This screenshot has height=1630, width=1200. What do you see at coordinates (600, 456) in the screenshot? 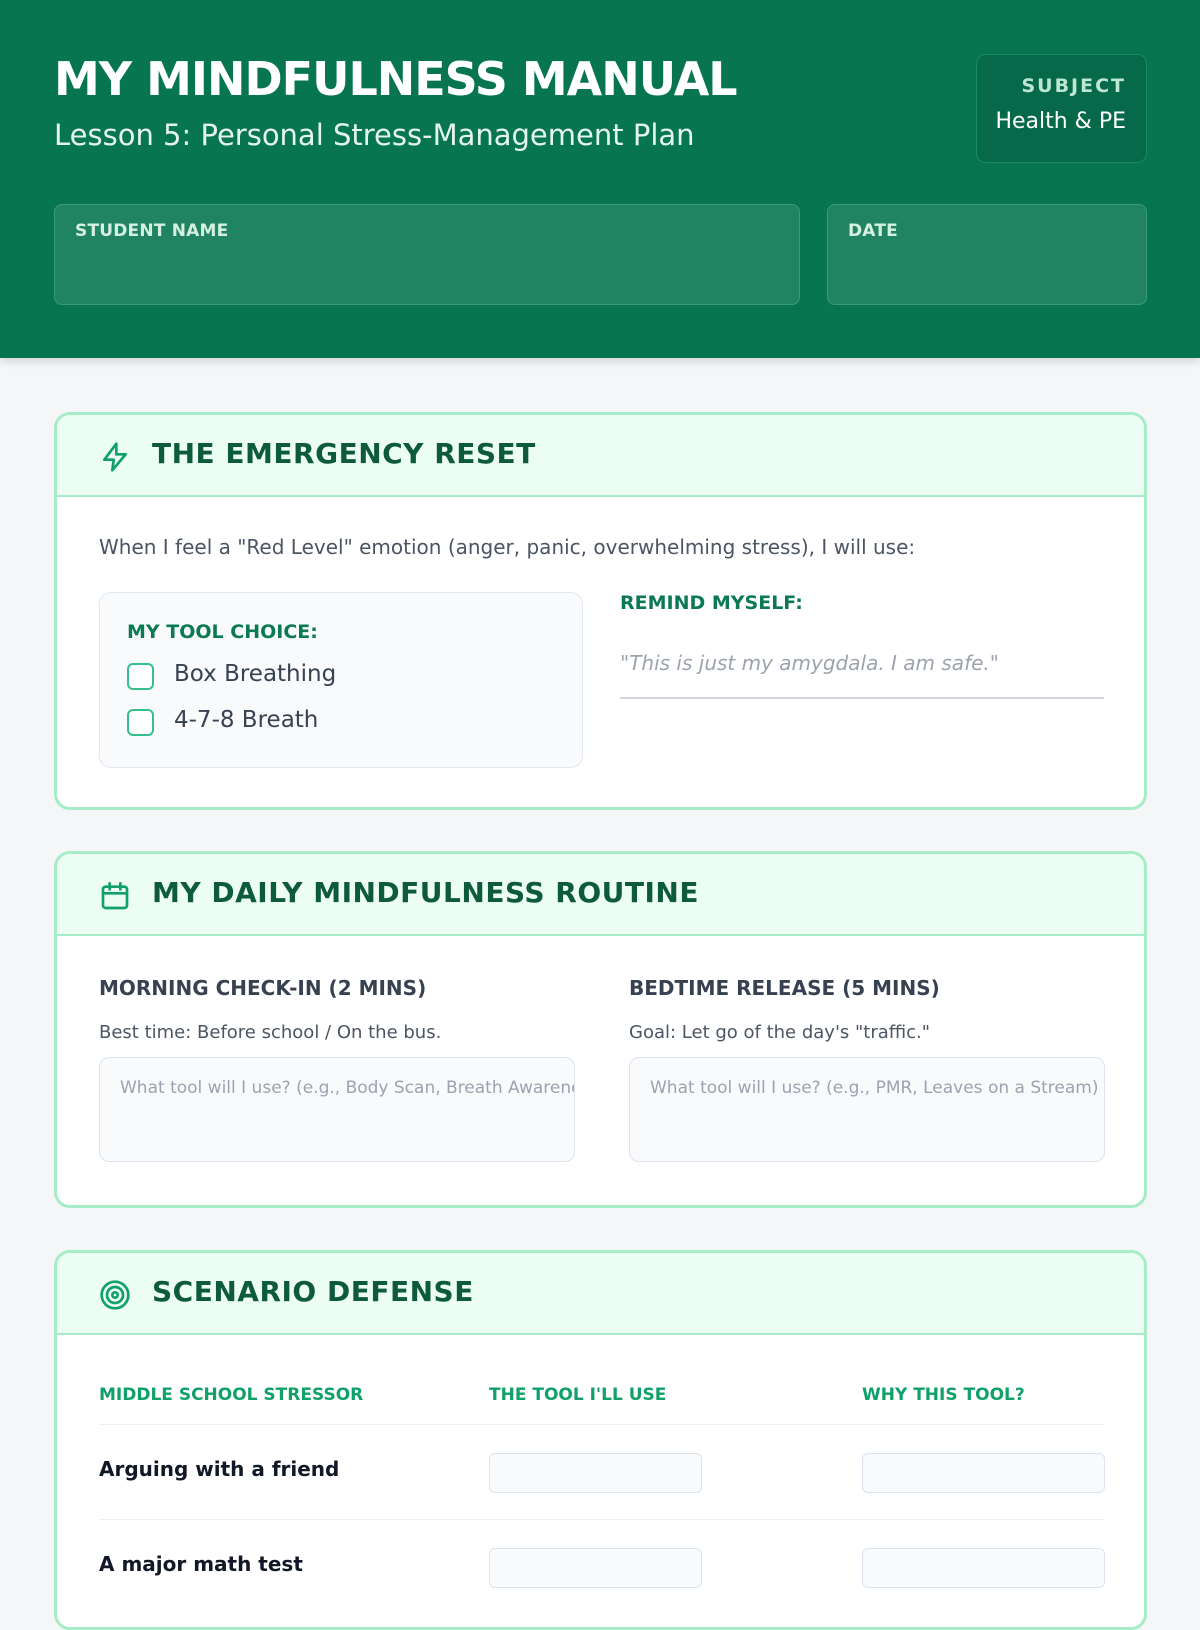
I see `emergency-reset-header: THE EMERGENCY RESET` at bounding box center [600, 456].